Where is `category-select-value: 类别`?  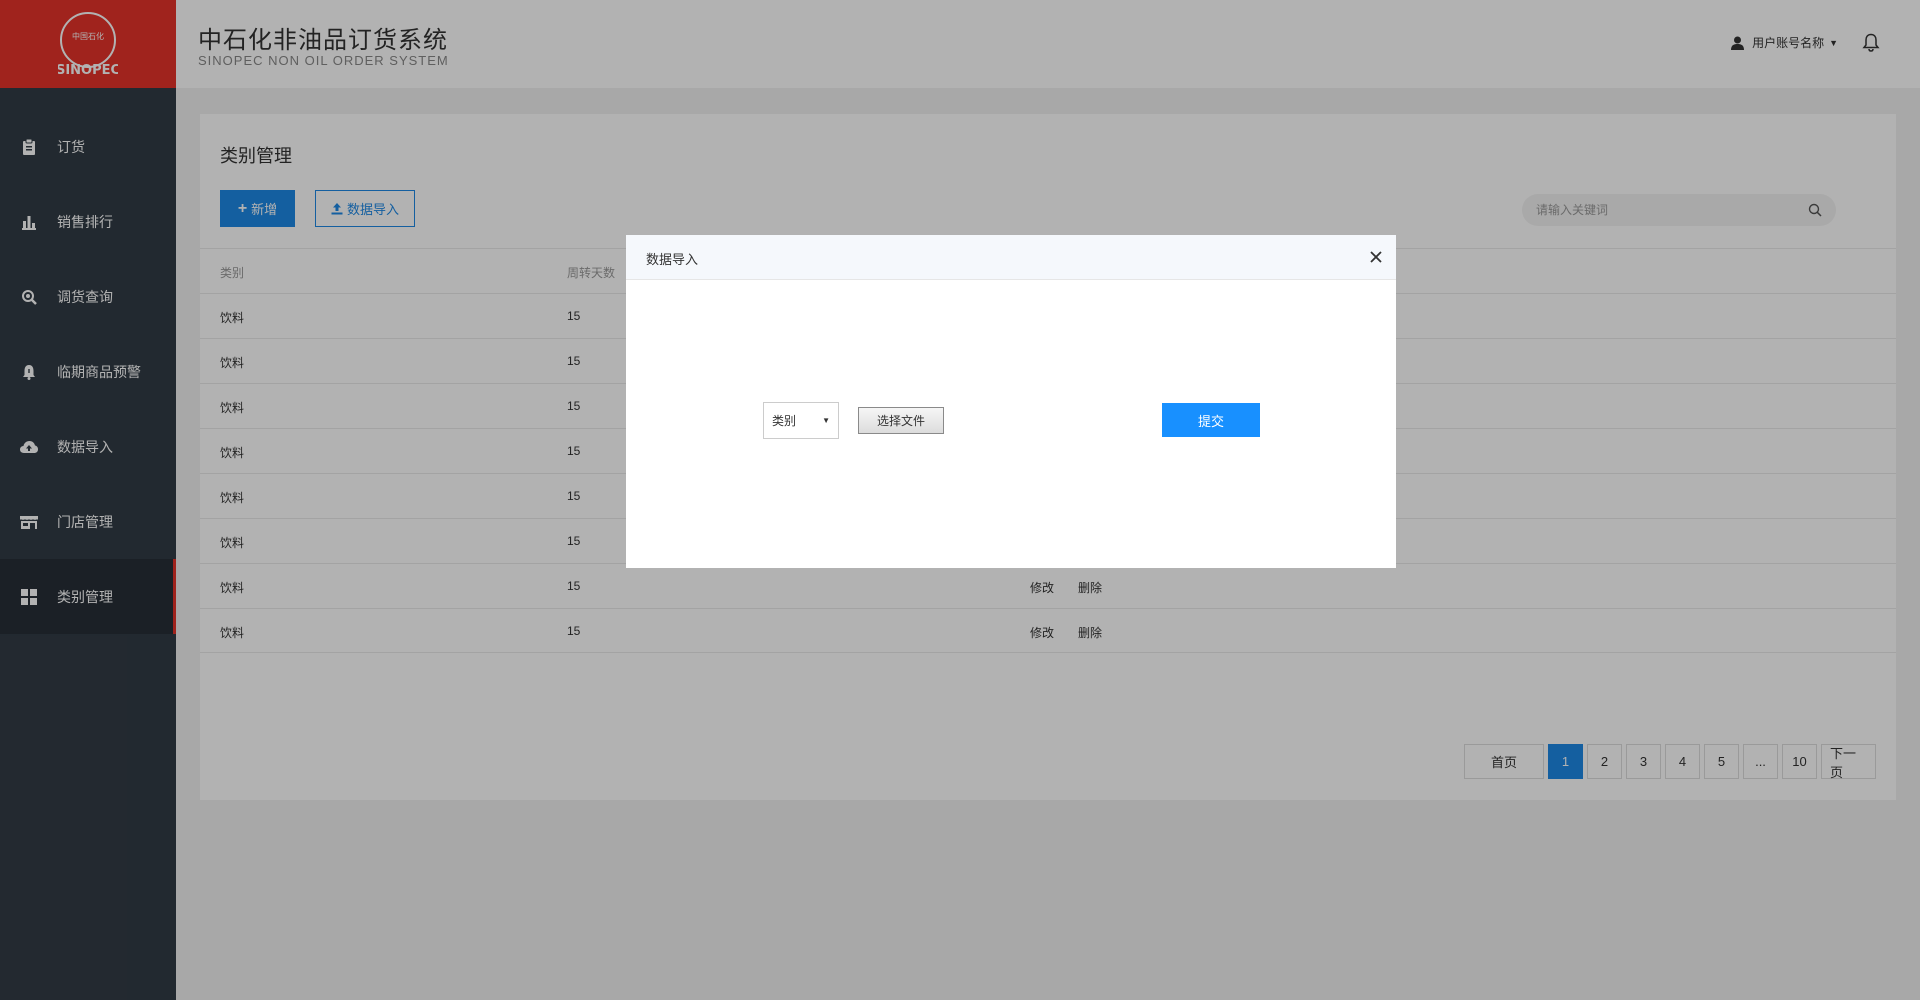 category-select-value: 类别 is located at coordinates (784, 421).